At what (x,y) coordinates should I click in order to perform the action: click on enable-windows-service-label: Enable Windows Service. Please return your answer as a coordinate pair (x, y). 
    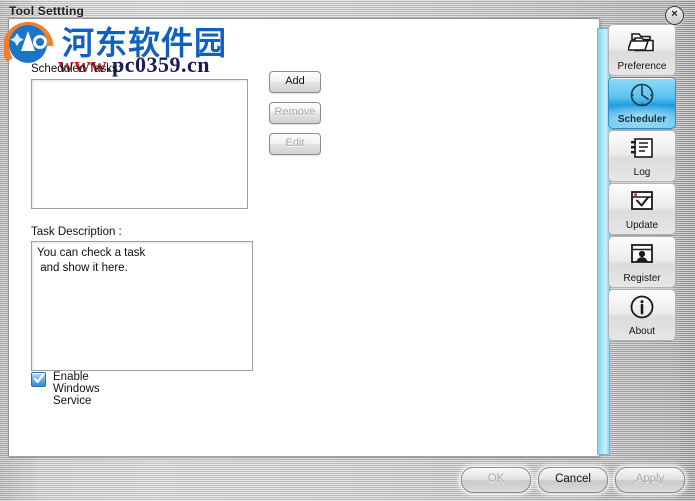
    Looking at the image, I should click on (76, 389).